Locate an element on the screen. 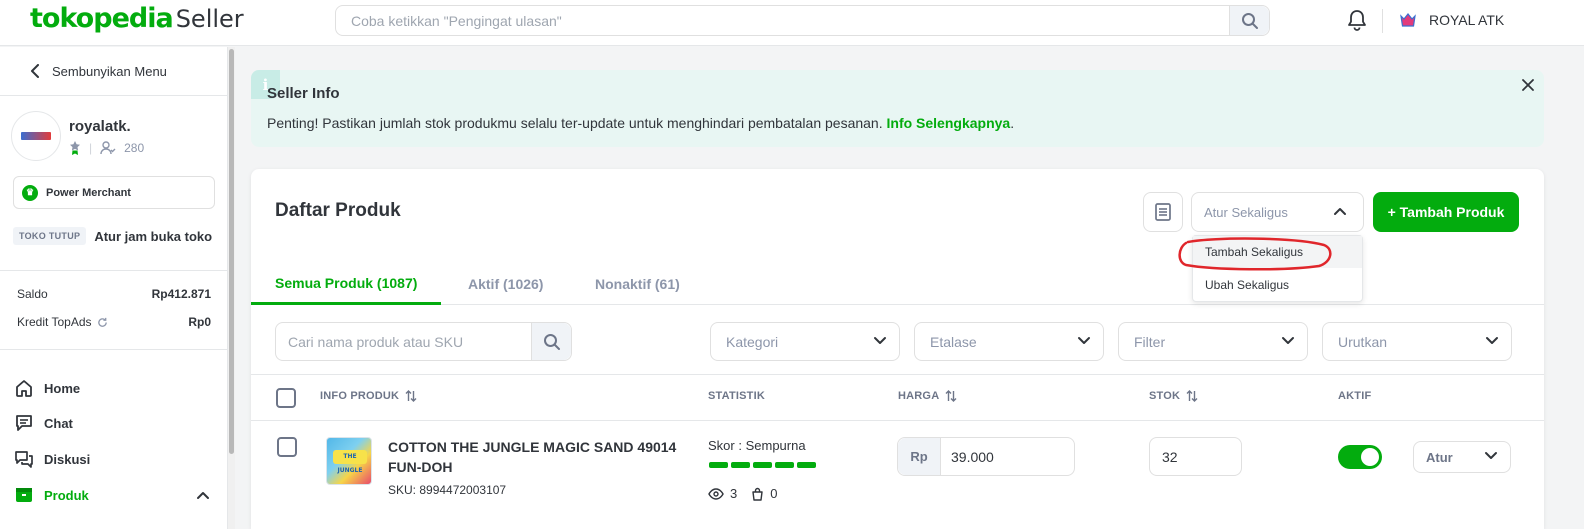 The width and height of the screenshot is (1584, 529). balance-row-topads: Kredit TopAds Rp0 is located at coordinates (114, 322).